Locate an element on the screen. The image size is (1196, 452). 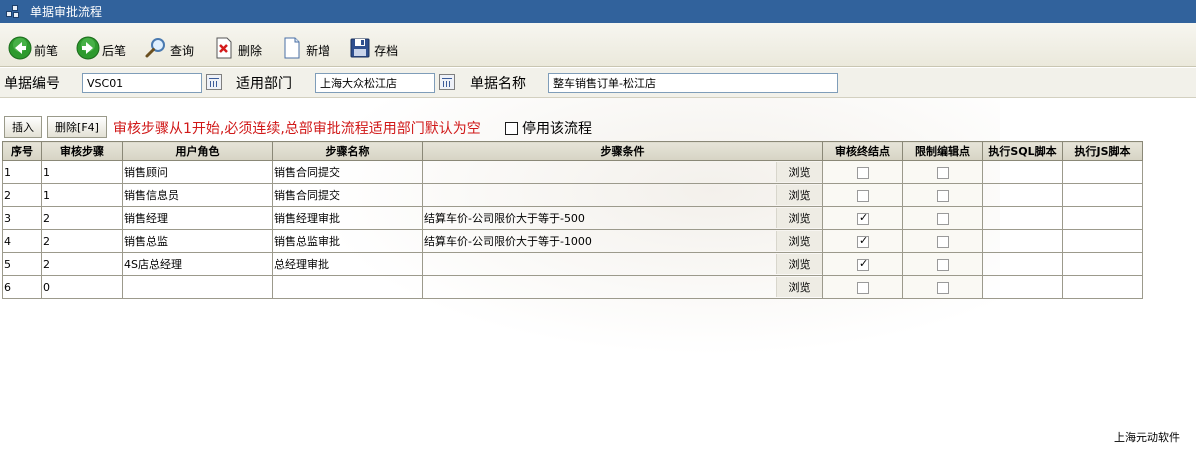
table-row: 4 2 销售总监 销售总监审批 结算车价-公司限价大于等于-1000 浏览 is located at coordinates (572, 241).